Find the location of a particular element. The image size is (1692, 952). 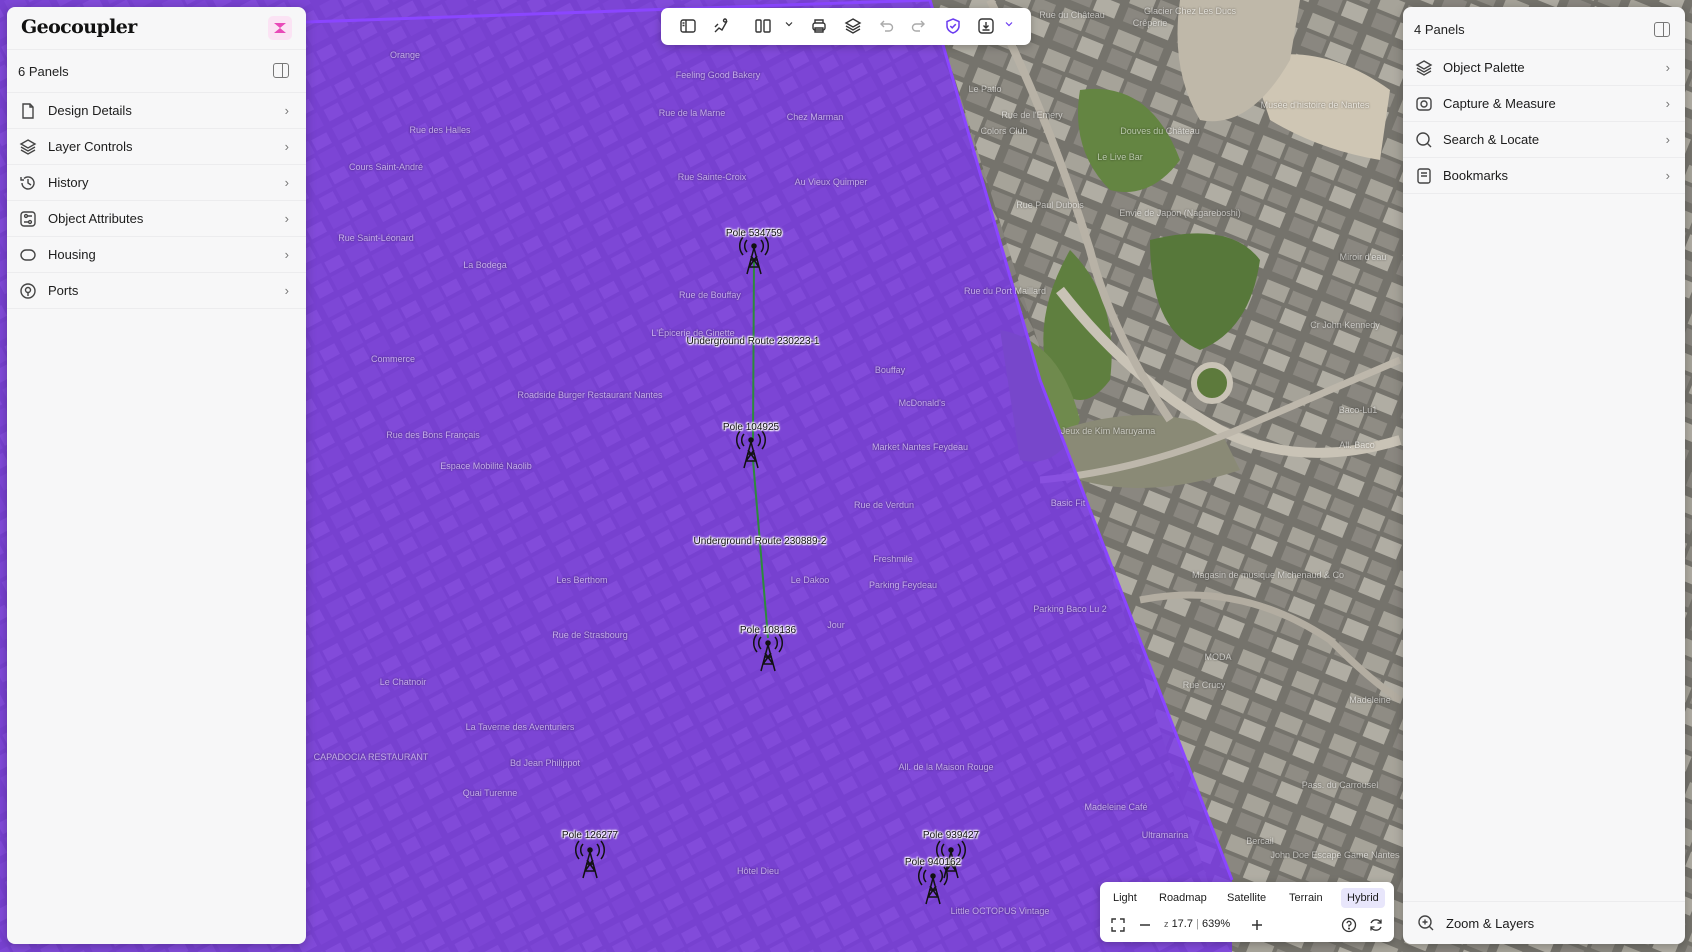

shield-icon is located at coordinates (953, 26).